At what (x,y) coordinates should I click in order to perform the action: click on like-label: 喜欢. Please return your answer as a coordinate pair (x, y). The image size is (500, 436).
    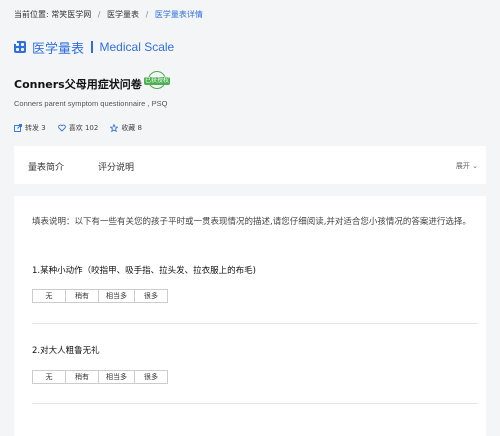
    Looking at the image, I should click on (75, 128).